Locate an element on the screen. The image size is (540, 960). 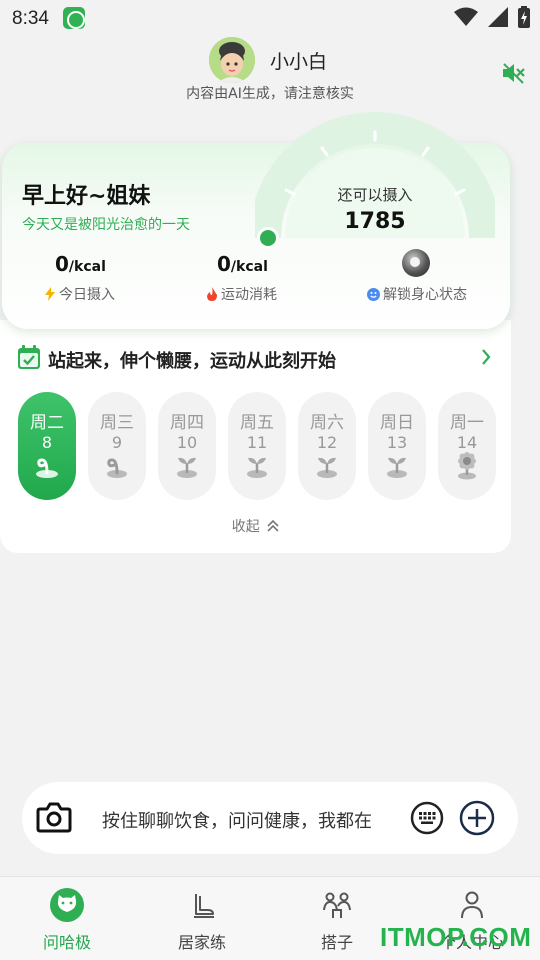
day-pill-sat: 周六 12 is located at coordinates (327, 446).